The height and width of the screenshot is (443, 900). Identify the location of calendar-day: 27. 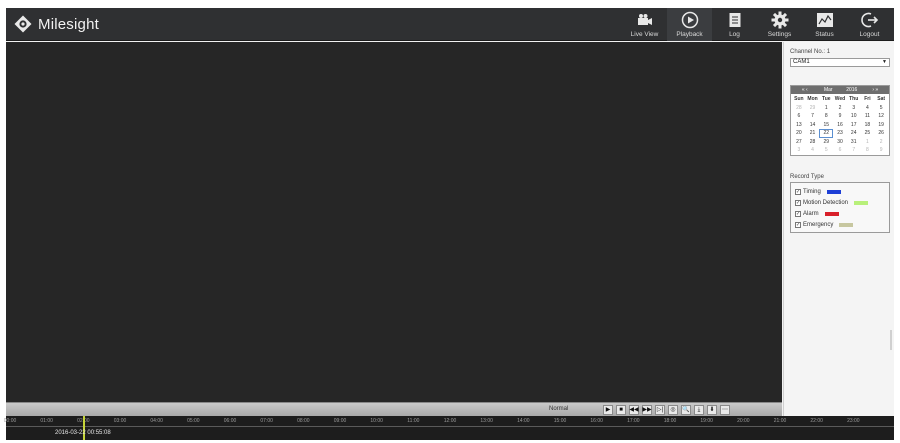
(799, 142).